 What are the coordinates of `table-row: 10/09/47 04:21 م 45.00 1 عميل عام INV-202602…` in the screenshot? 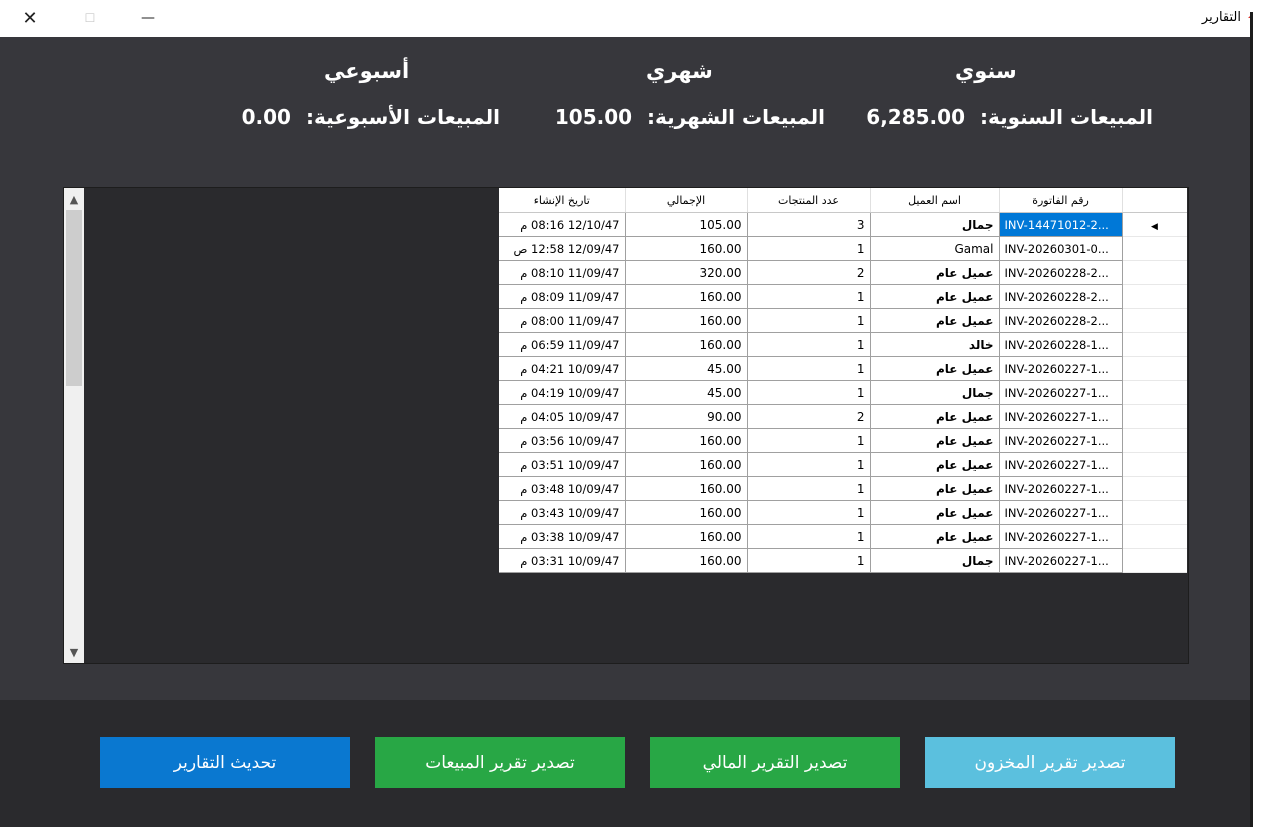 It's located at (843, 368).